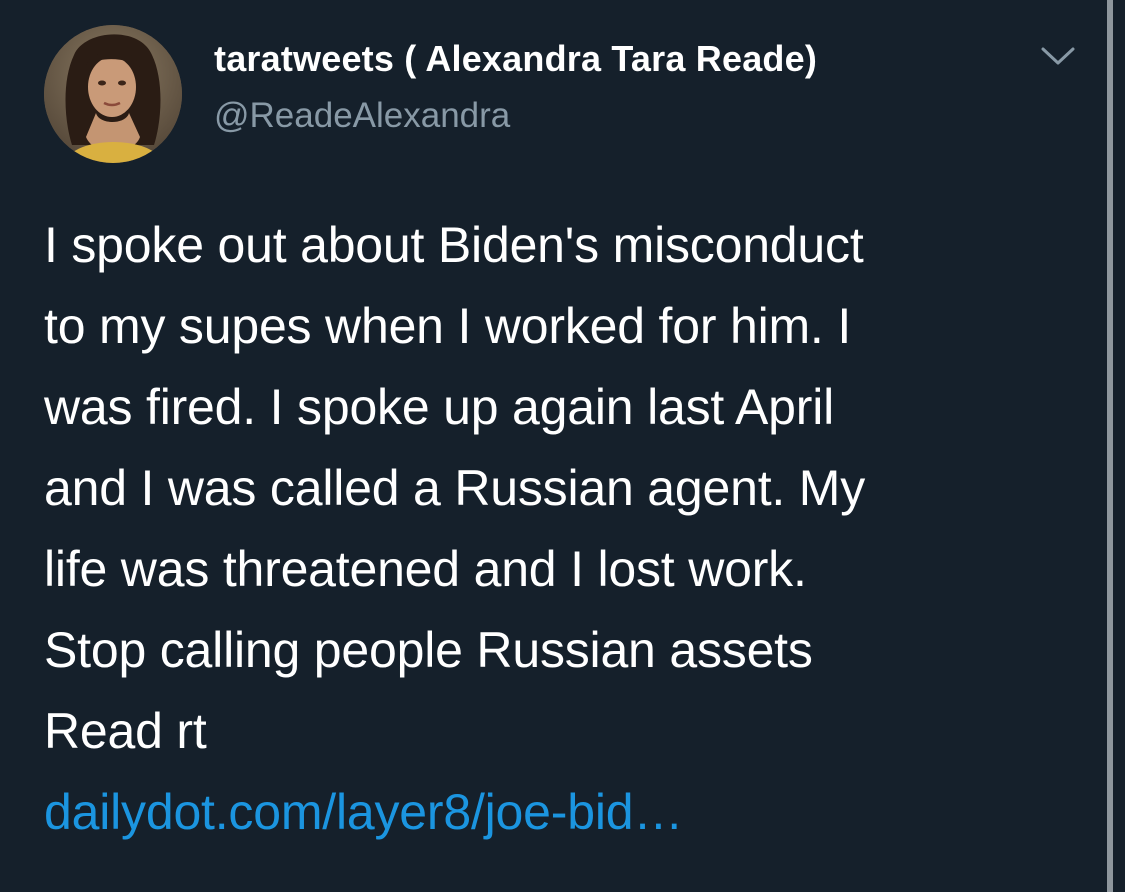  I want to click on tweet-text-line: and I was called a Russian agent. My, so click(455, 488).